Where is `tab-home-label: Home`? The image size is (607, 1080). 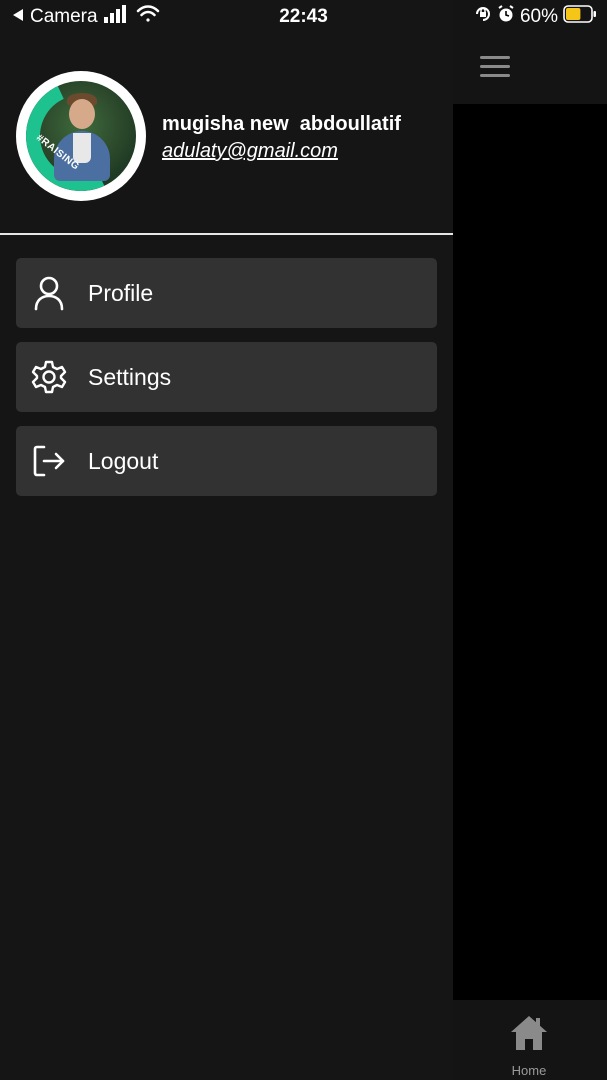 tab-home-label: Home is located at coordinates (529, 1070).